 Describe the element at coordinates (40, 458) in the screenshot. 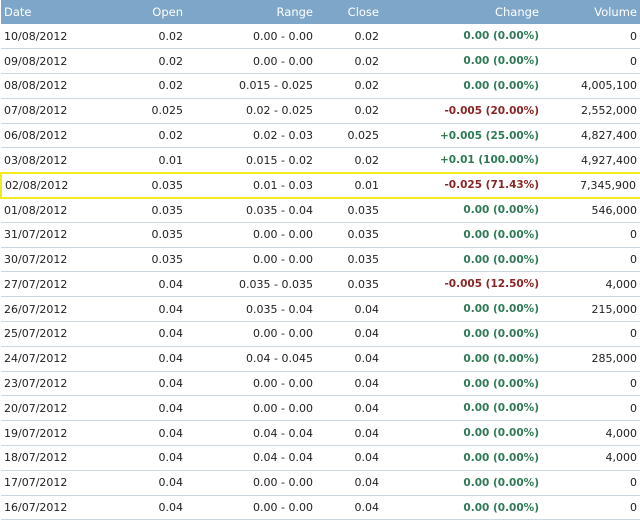

I see `cell-date: 18/07/2012` at that location.